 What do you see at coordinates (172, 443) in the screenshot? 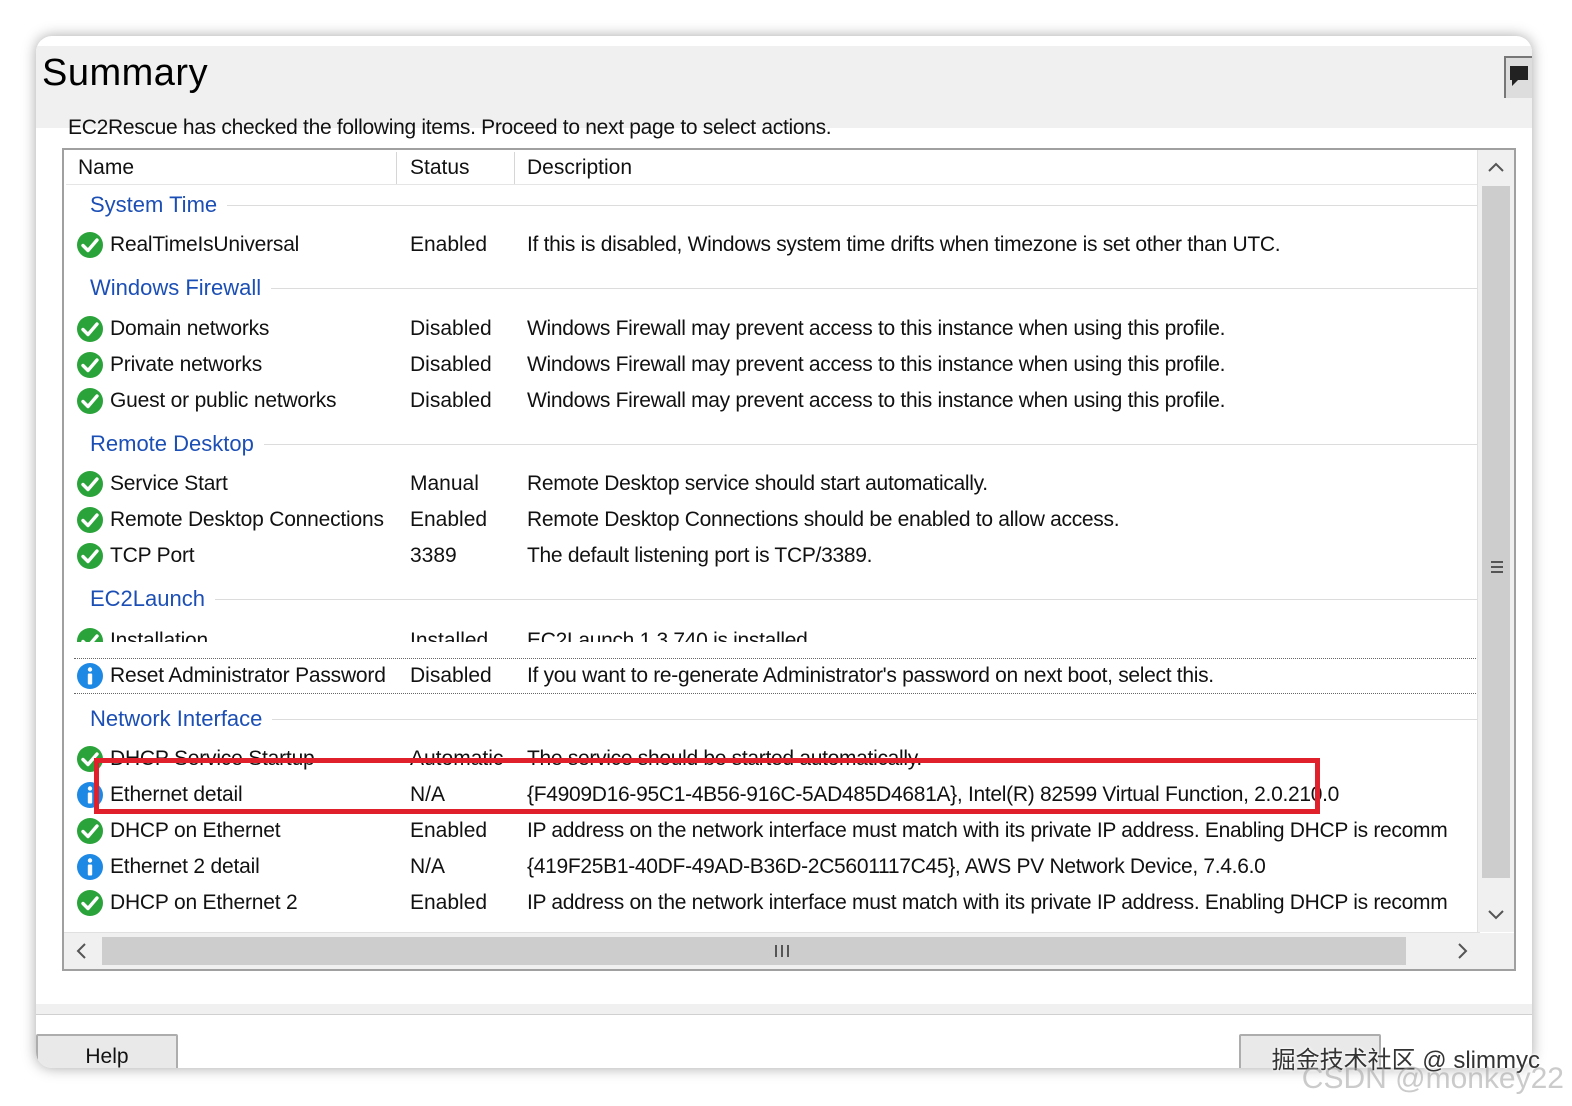
I see `group-label: Remote Desktop` at bounding box center [172, 443].